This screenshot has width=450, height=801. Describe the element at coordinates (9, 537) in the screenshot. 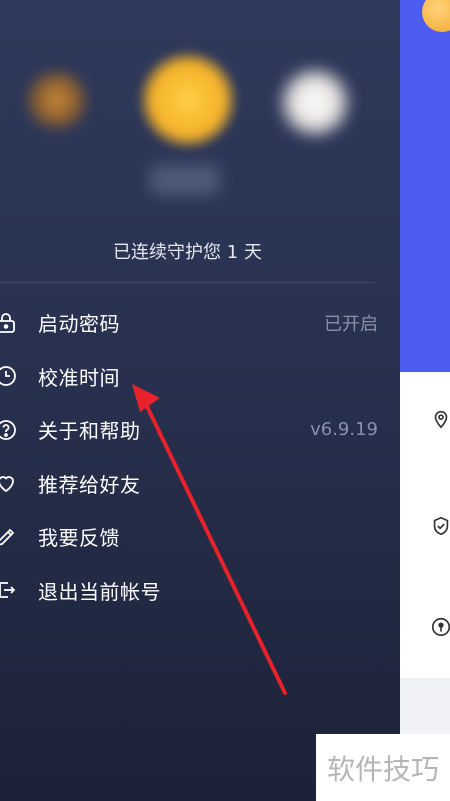

I see `pencil-icon` at that location.